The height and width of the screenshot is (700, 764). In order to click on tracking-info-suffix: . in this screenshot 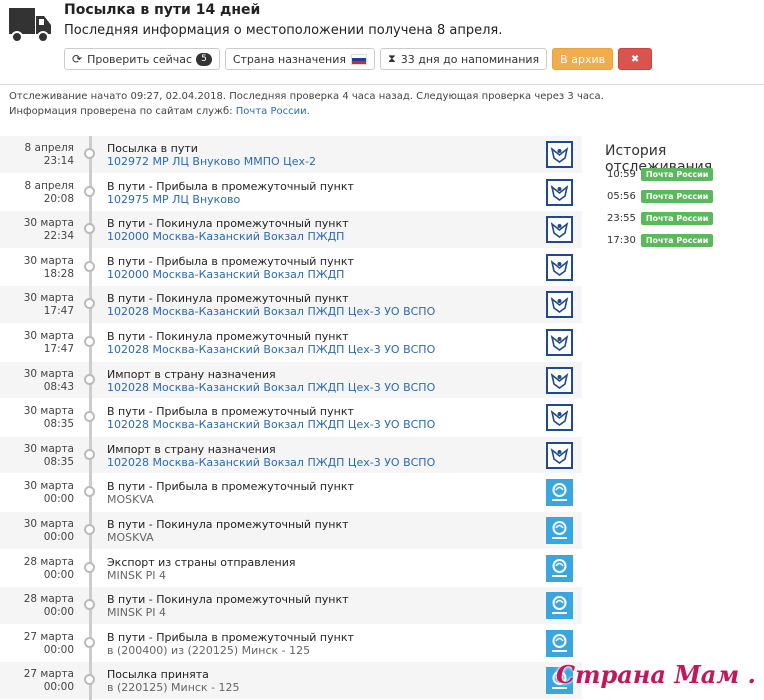, I will do `click(308, 111)`.